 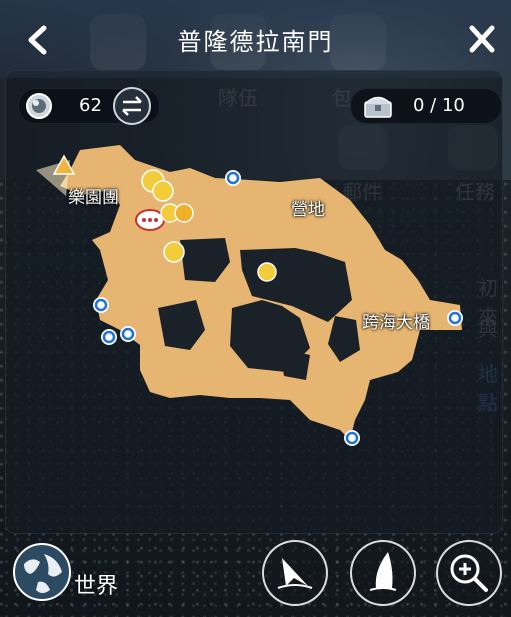 What do you see at coordinates (93, 198) in the screenshot?
I see `place-label-amusement-park: 樂園團` at bounding box center [93, 198].